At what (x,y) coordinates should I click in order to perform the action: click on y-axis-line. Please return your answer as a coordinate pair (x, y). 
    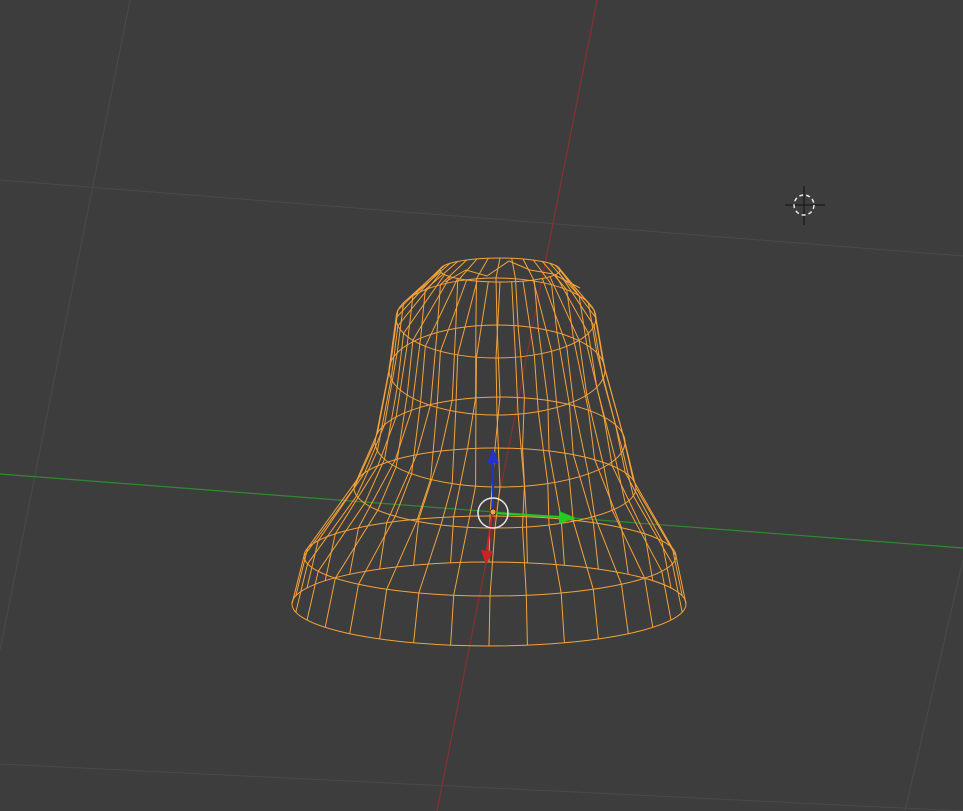
    Looking at the image, I should click on (481, 511).